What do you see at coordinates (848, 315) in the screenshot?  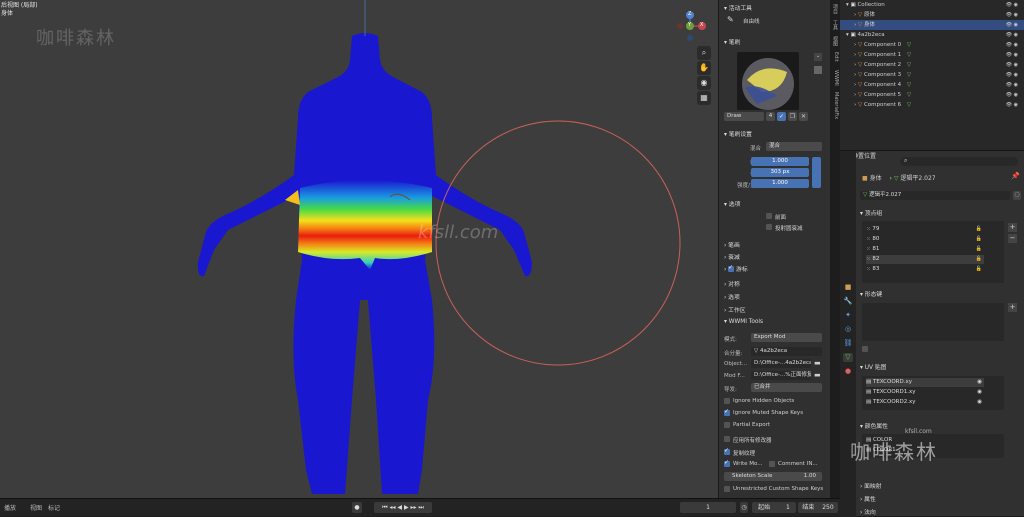 I see `particles-tab-icon: ✦` at bounding box center [848, 315].